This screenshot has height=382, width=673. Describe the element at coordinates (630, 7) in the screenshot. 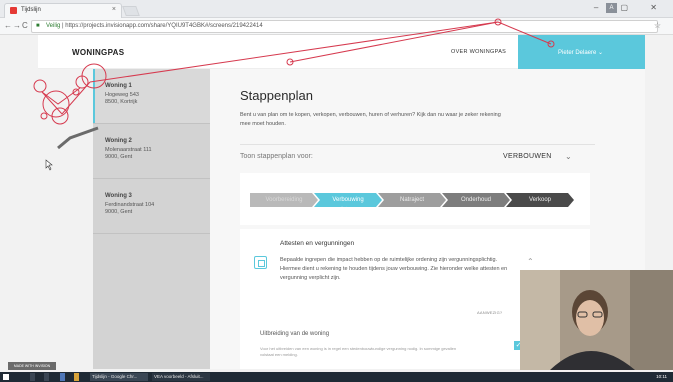

I see `window-controls: – ▢ ✕` at that location.